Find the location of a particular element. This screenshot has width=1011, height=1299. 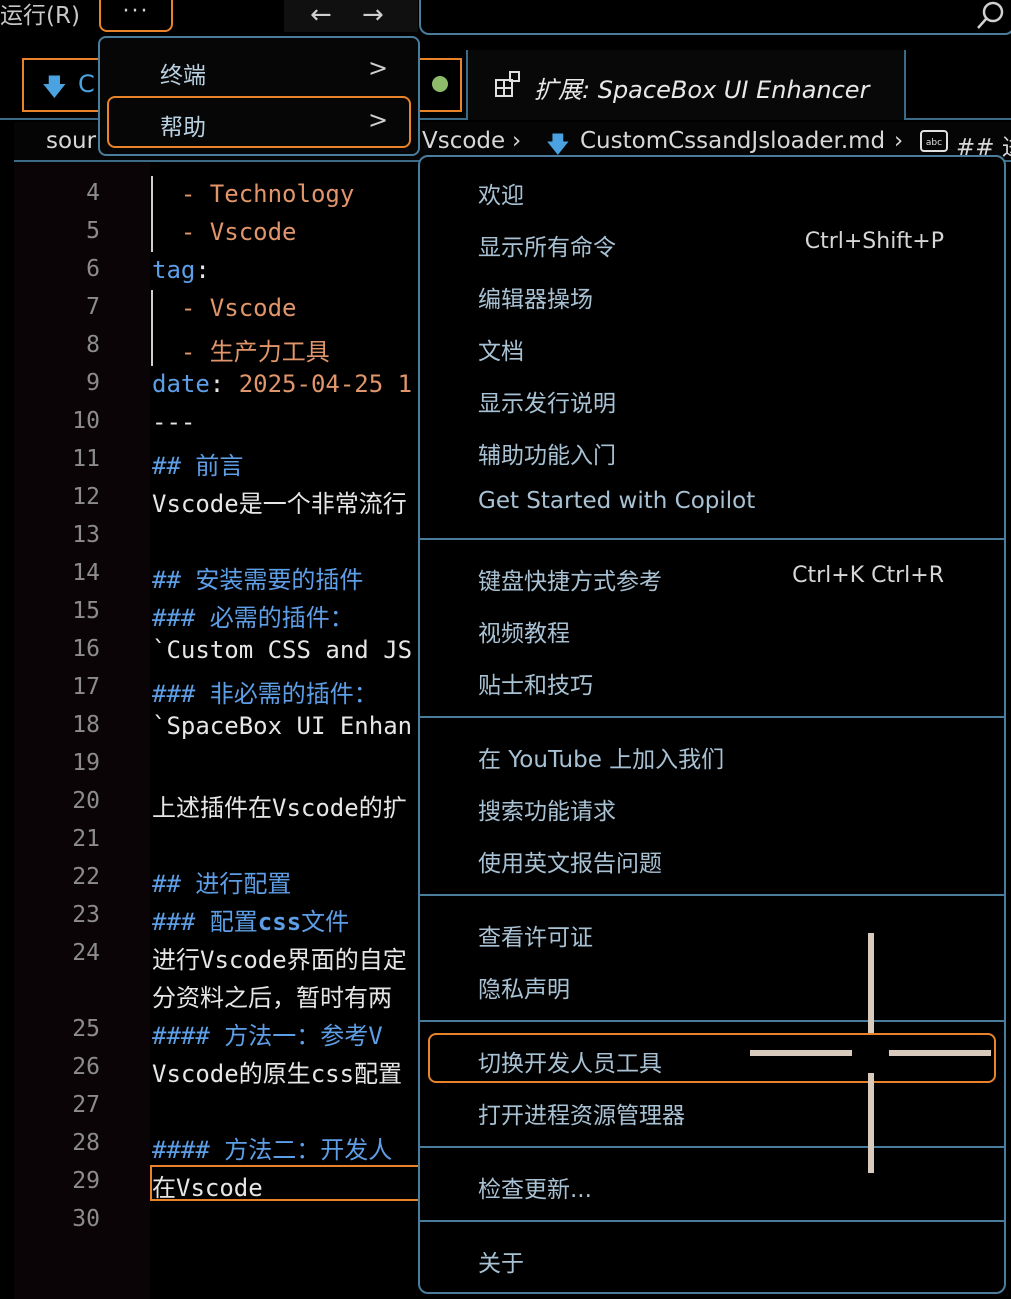

line-number: 6 is located at coordinates (93, 269).